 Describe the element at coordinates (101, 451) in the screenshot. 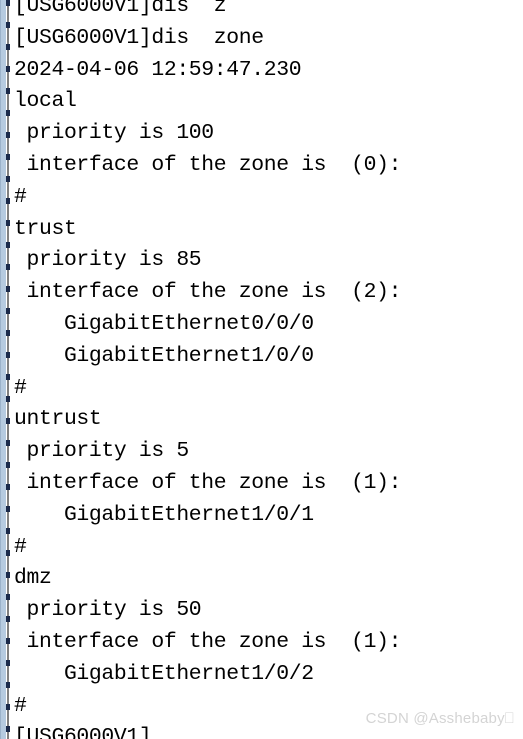

I see `console-line: priority is 5` at that location.